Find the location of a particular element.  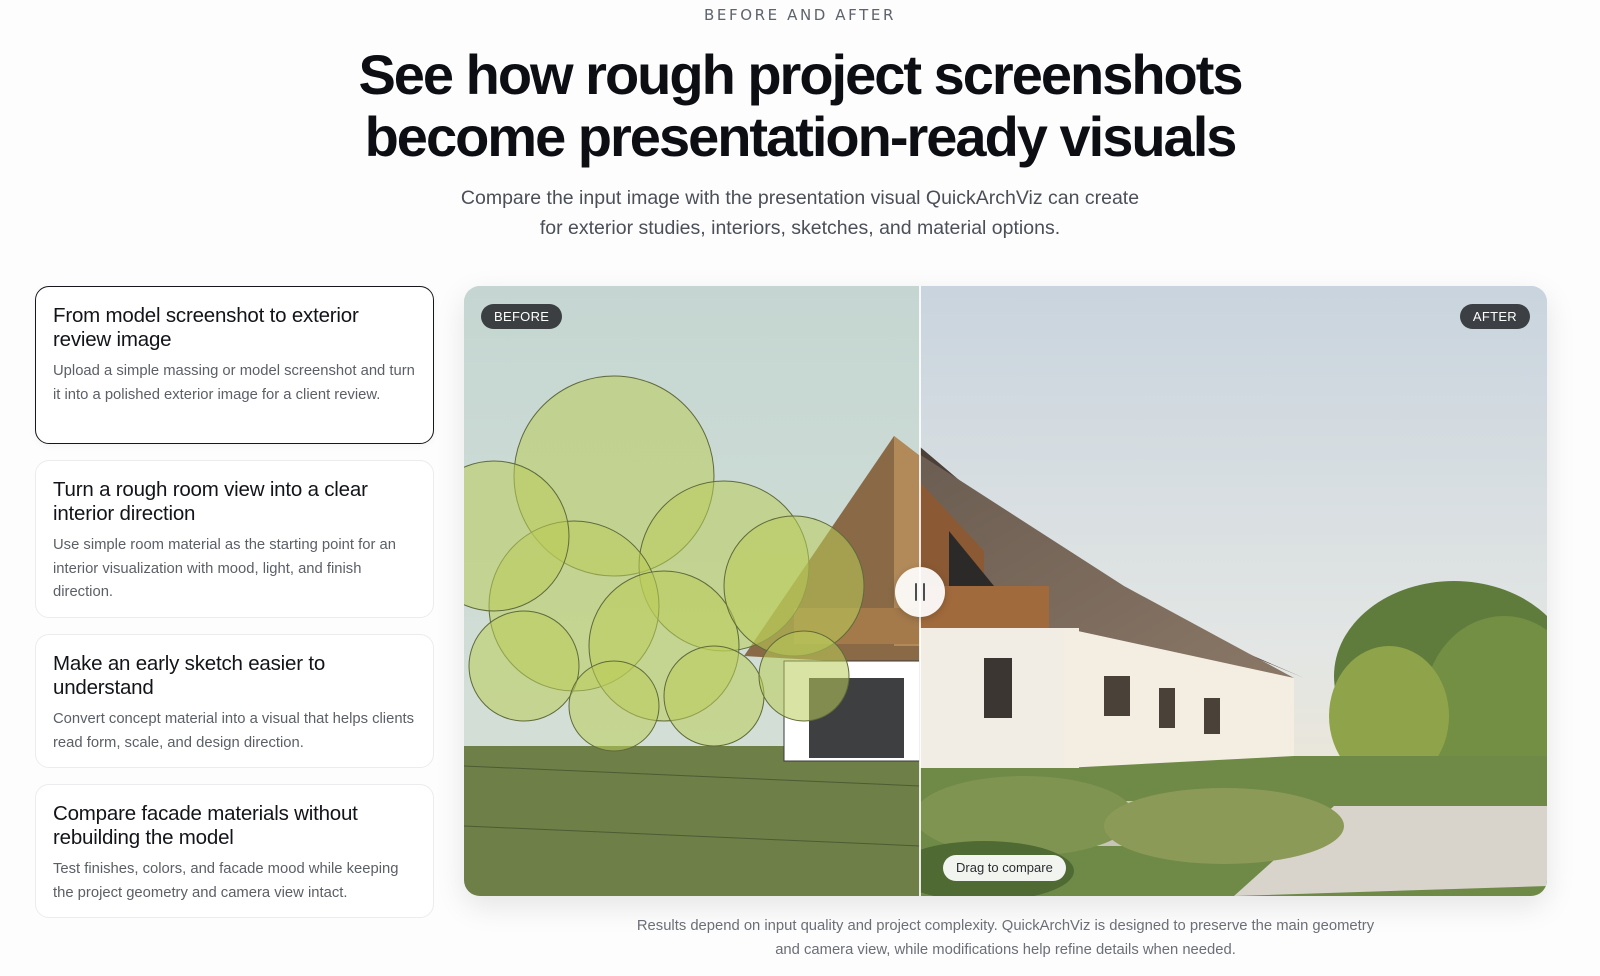

after-label: AFTER is located at coordinates (1494, 316).